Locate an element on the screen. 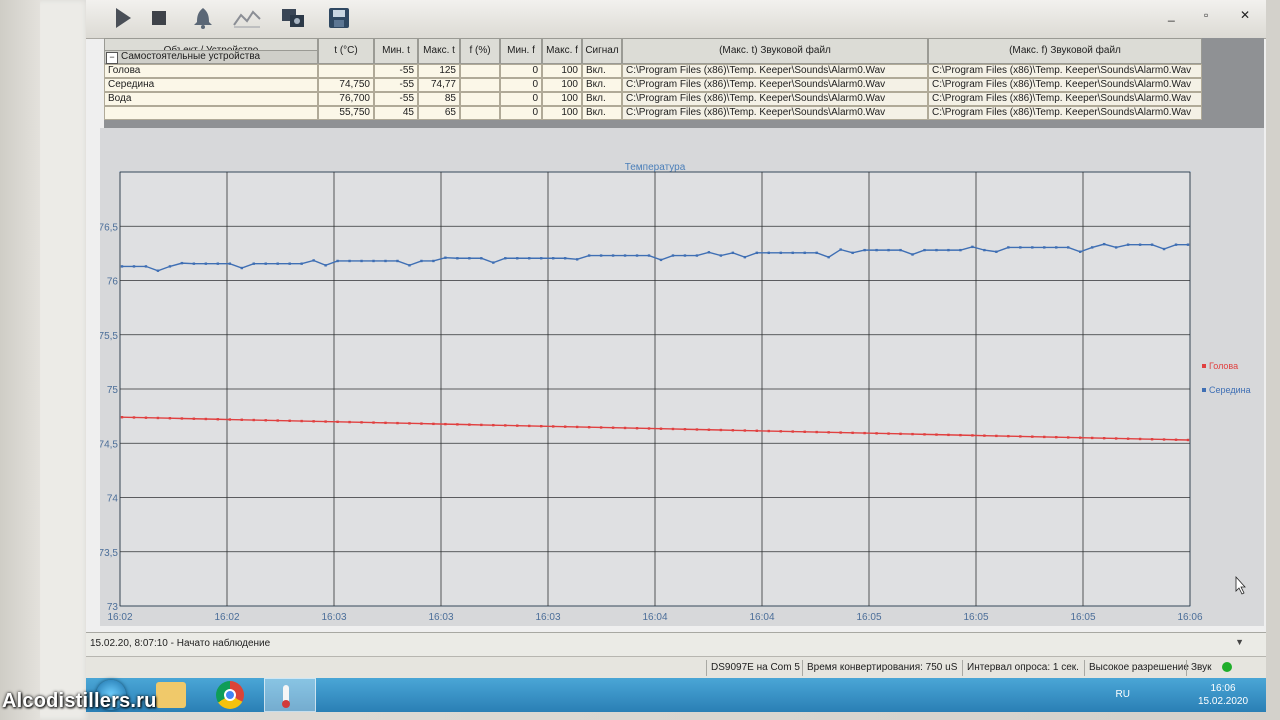 The image size is (1280, 720). status-conversion: Время конвертирования: 750 uS is located at coordinates (879, 668).